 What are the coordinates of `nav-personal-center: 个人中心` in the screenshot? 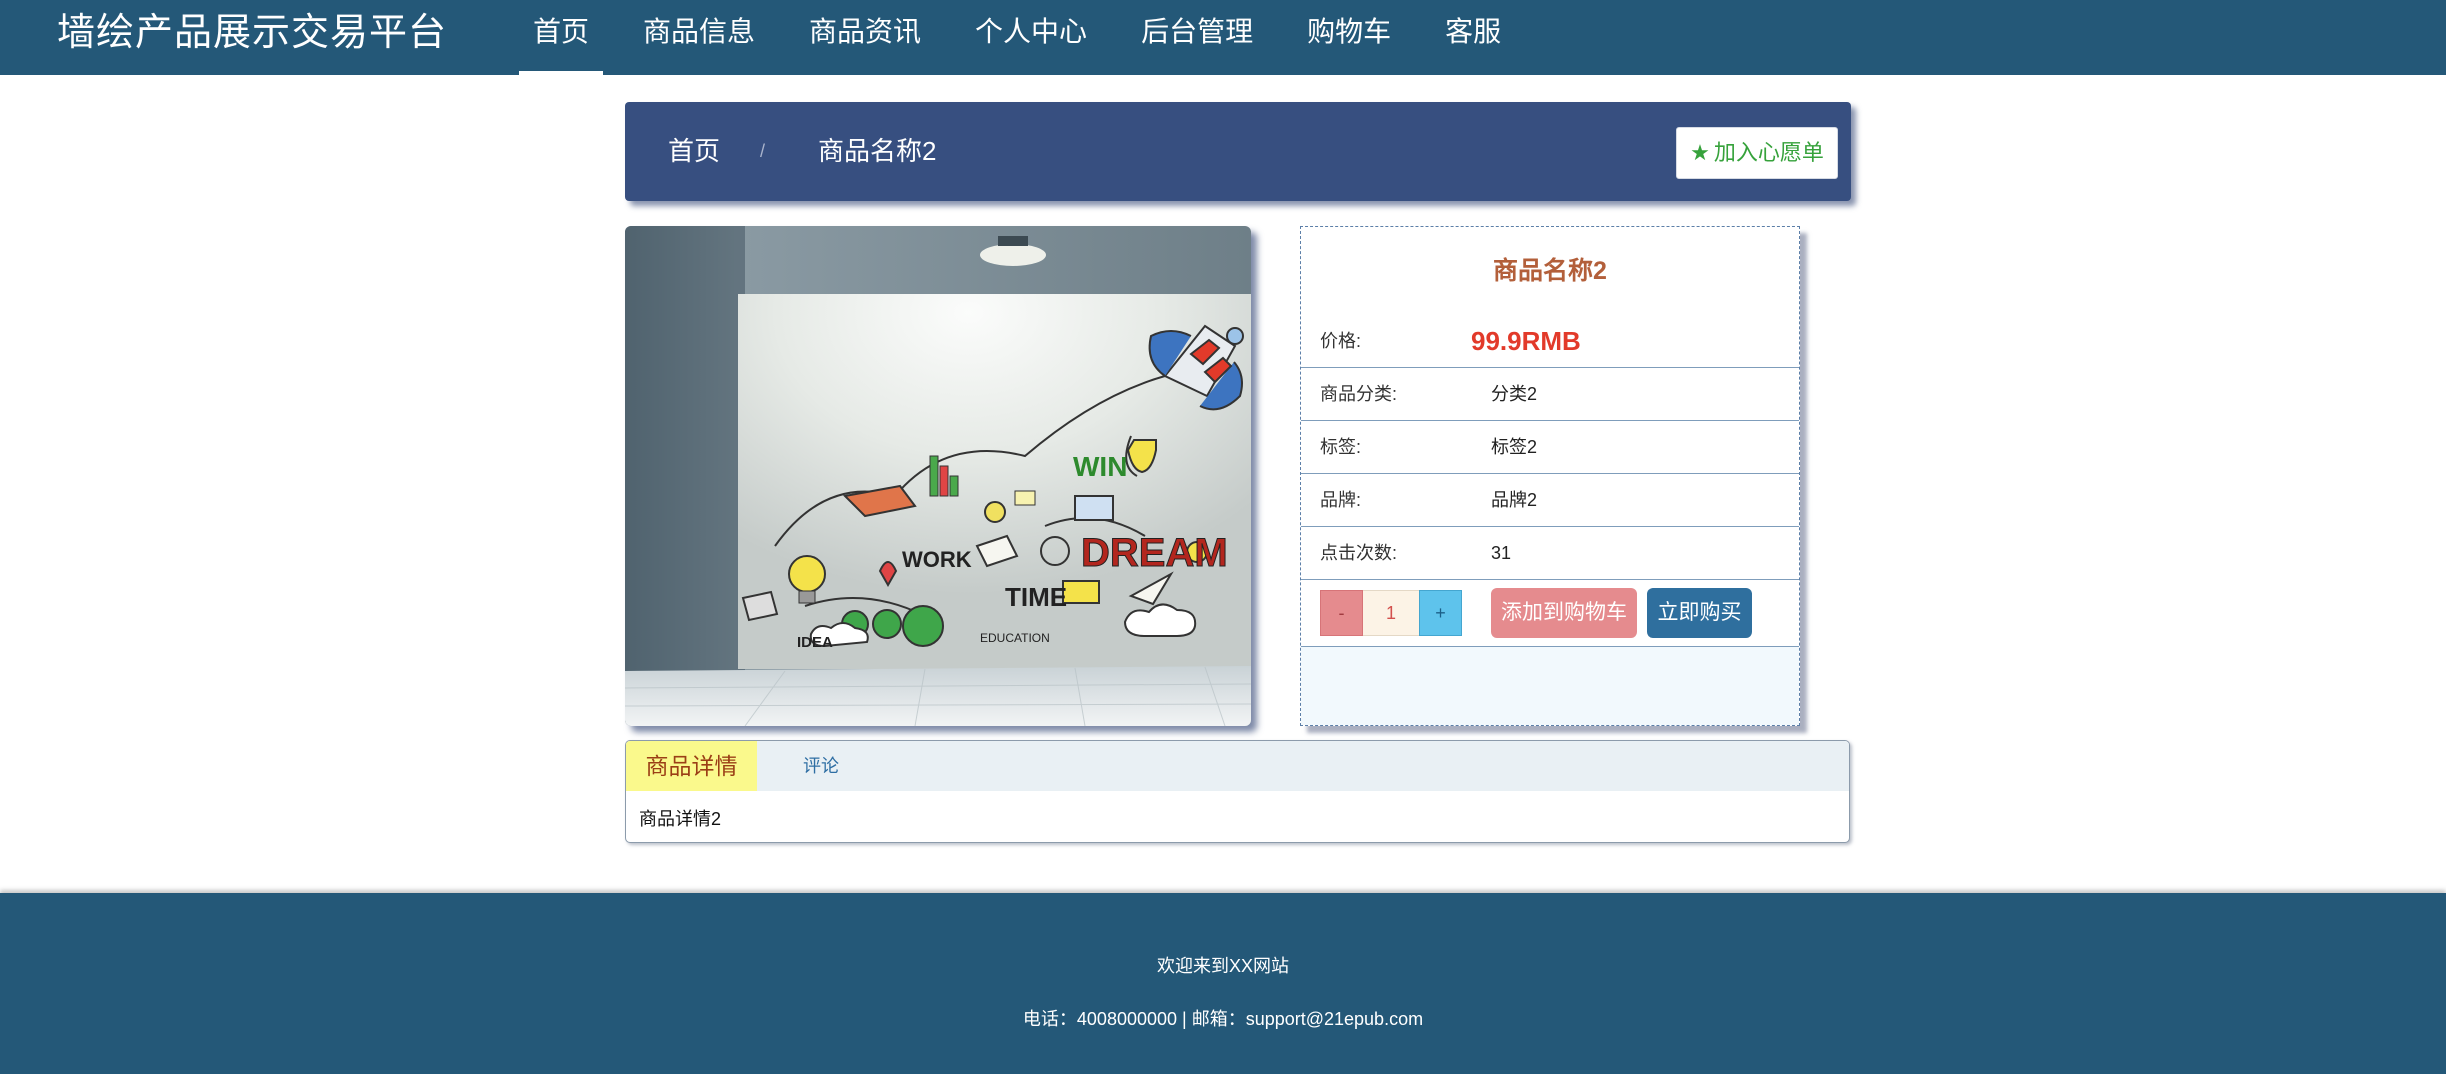 It's located at (1031, 37).